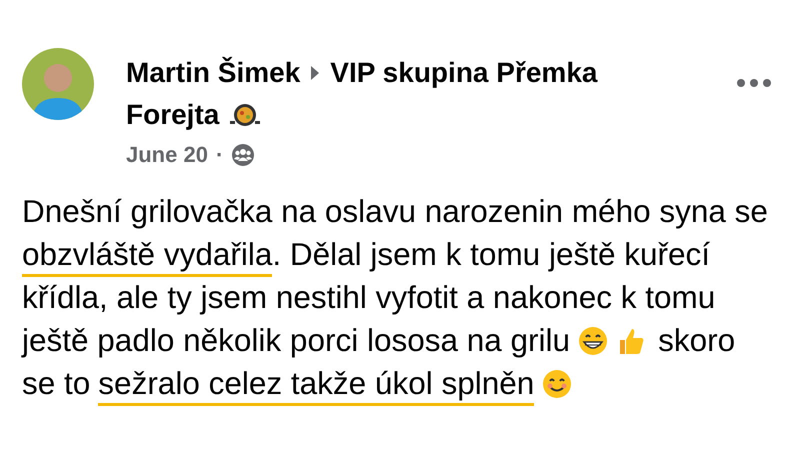  I want to click on post-text: . Dělal jsem k tomu ještě kuřecí, so click(491, 254).